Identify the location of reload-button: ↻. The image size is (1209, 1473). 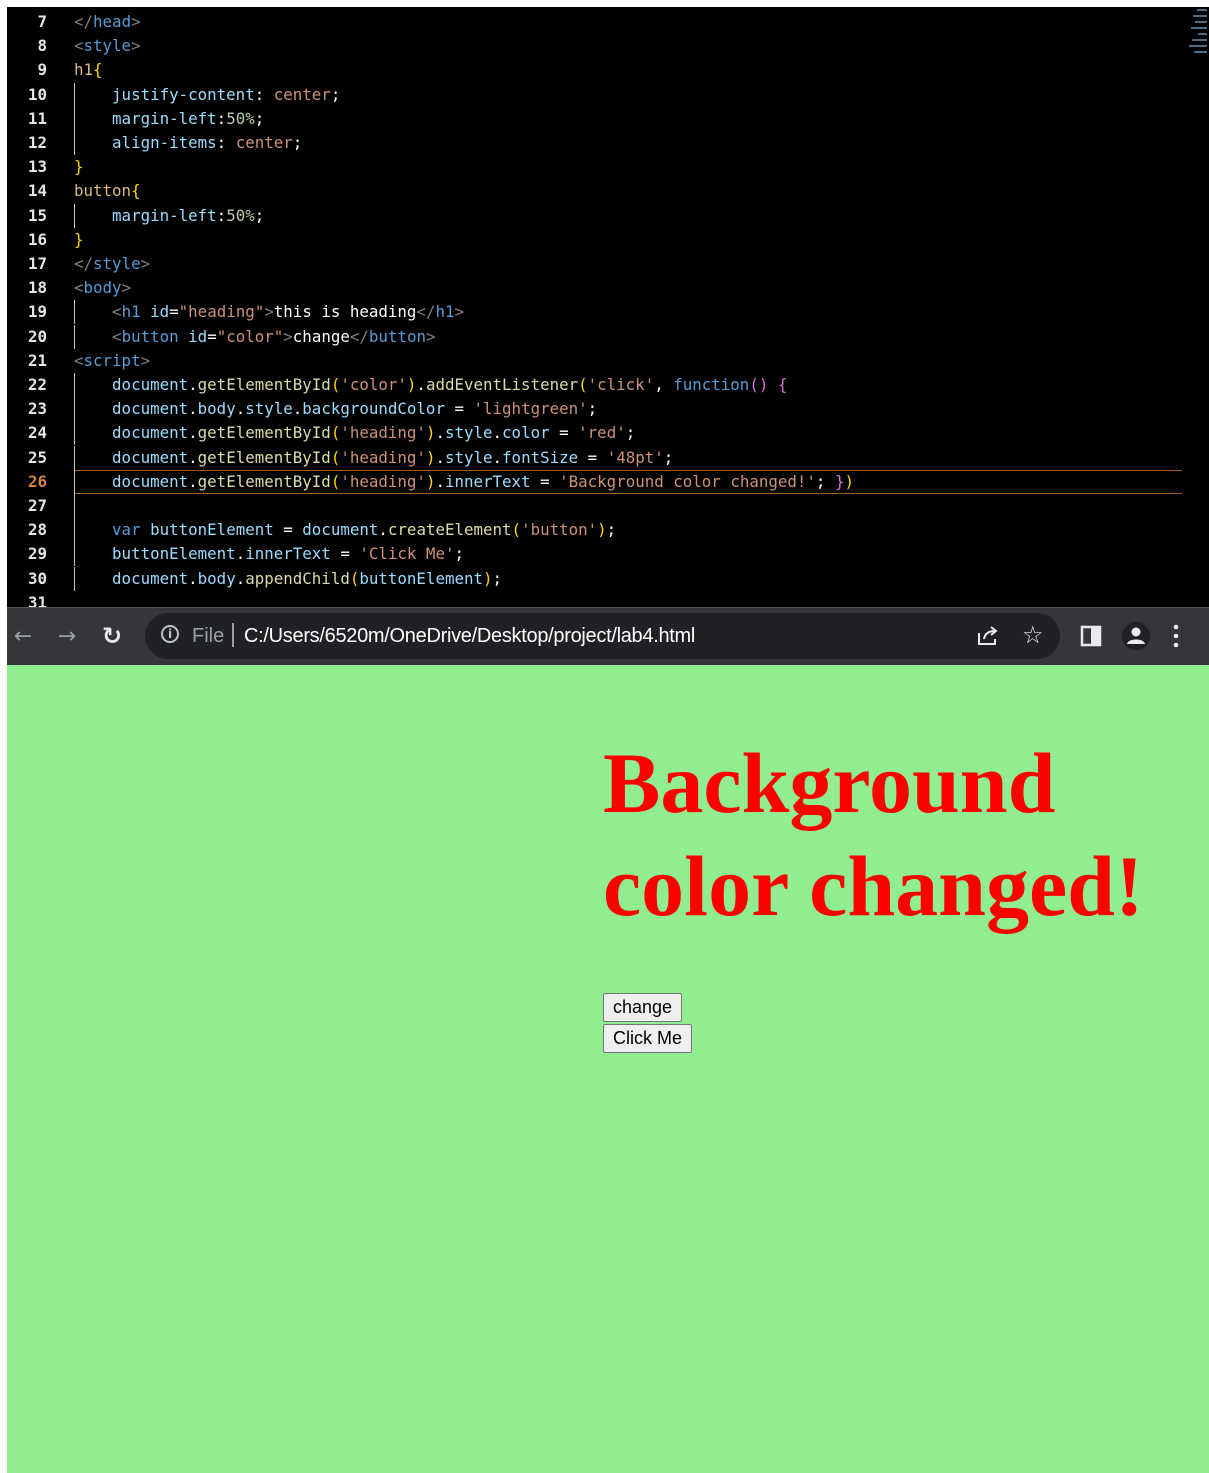
(112, 636).